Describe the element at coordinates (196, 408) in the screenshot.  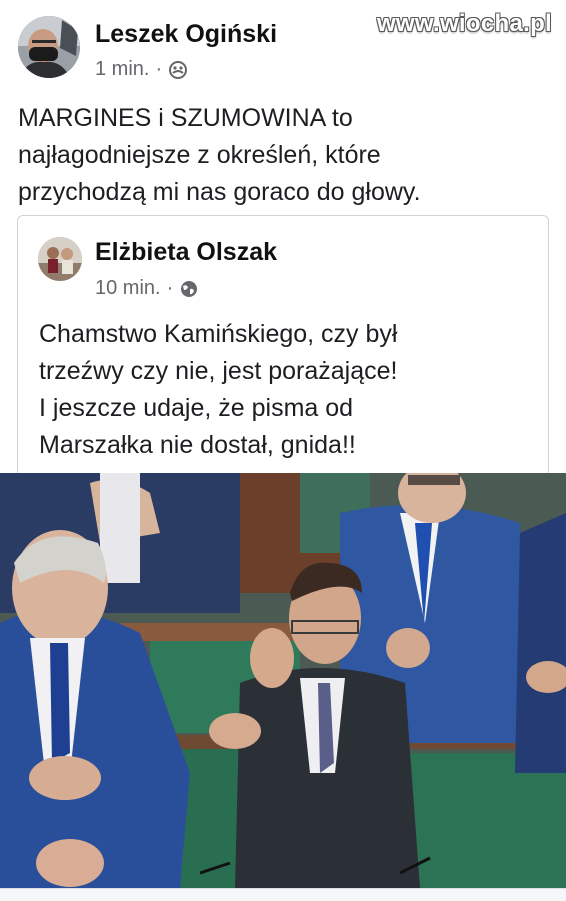
I see `shared-post-line: I jeszcze udaje, że pisma od` at that location.